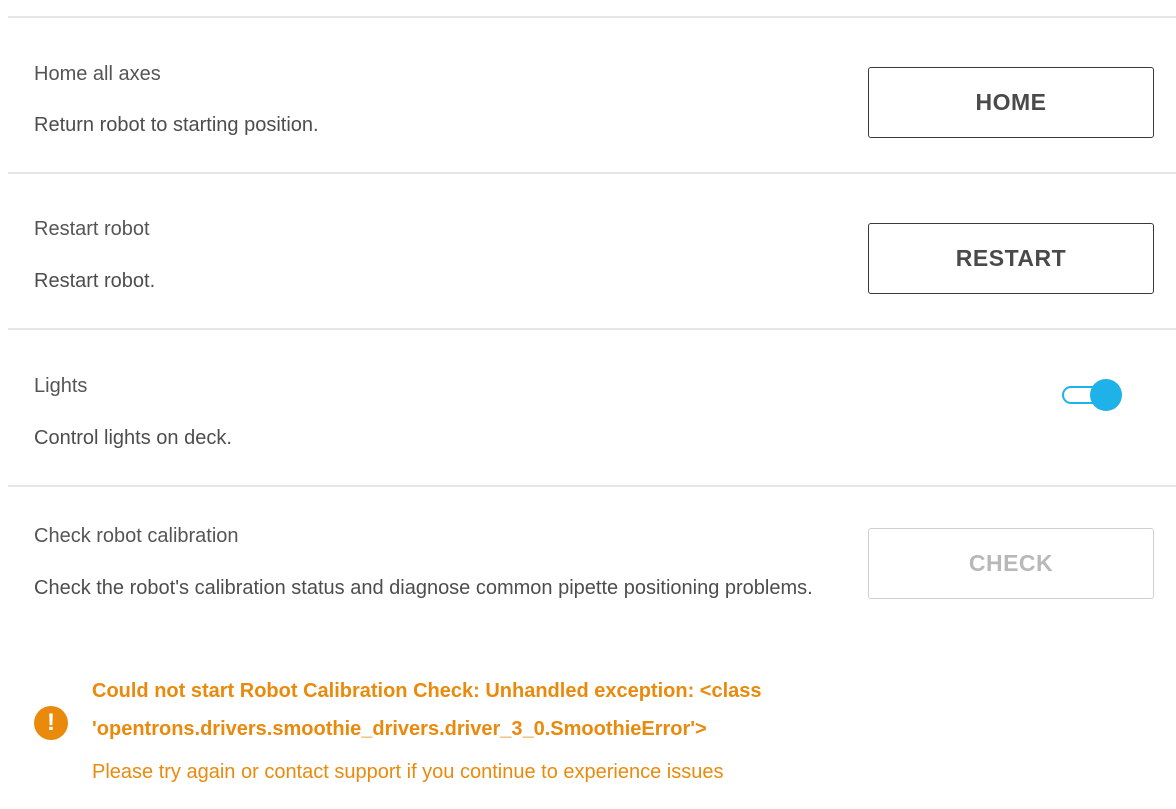 The height and width of the screenshot is (809, 1176). What do you see at coordinates (51, 723) in the screenshot?
I see `exclamation-icon: !` at bounding box center [51, 723].